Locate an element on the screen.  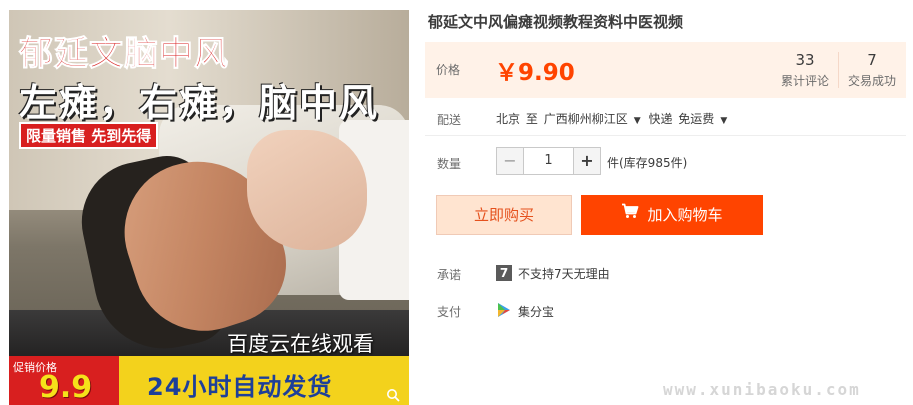
payment-label: 支付 is located at coordinates (449, 312).